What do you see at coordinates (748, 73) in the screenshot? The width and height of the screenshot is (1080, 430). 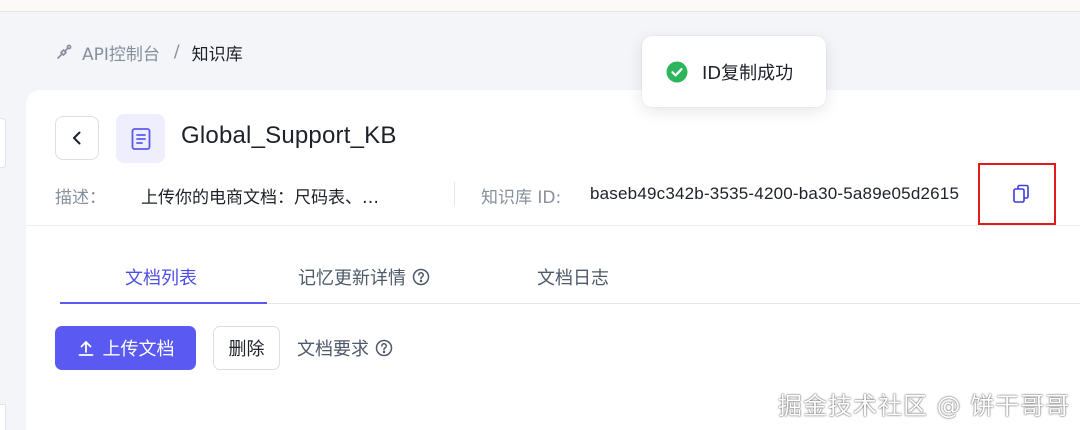 I see `toast-message: ID复制成功` at bounding box center [748, 73].